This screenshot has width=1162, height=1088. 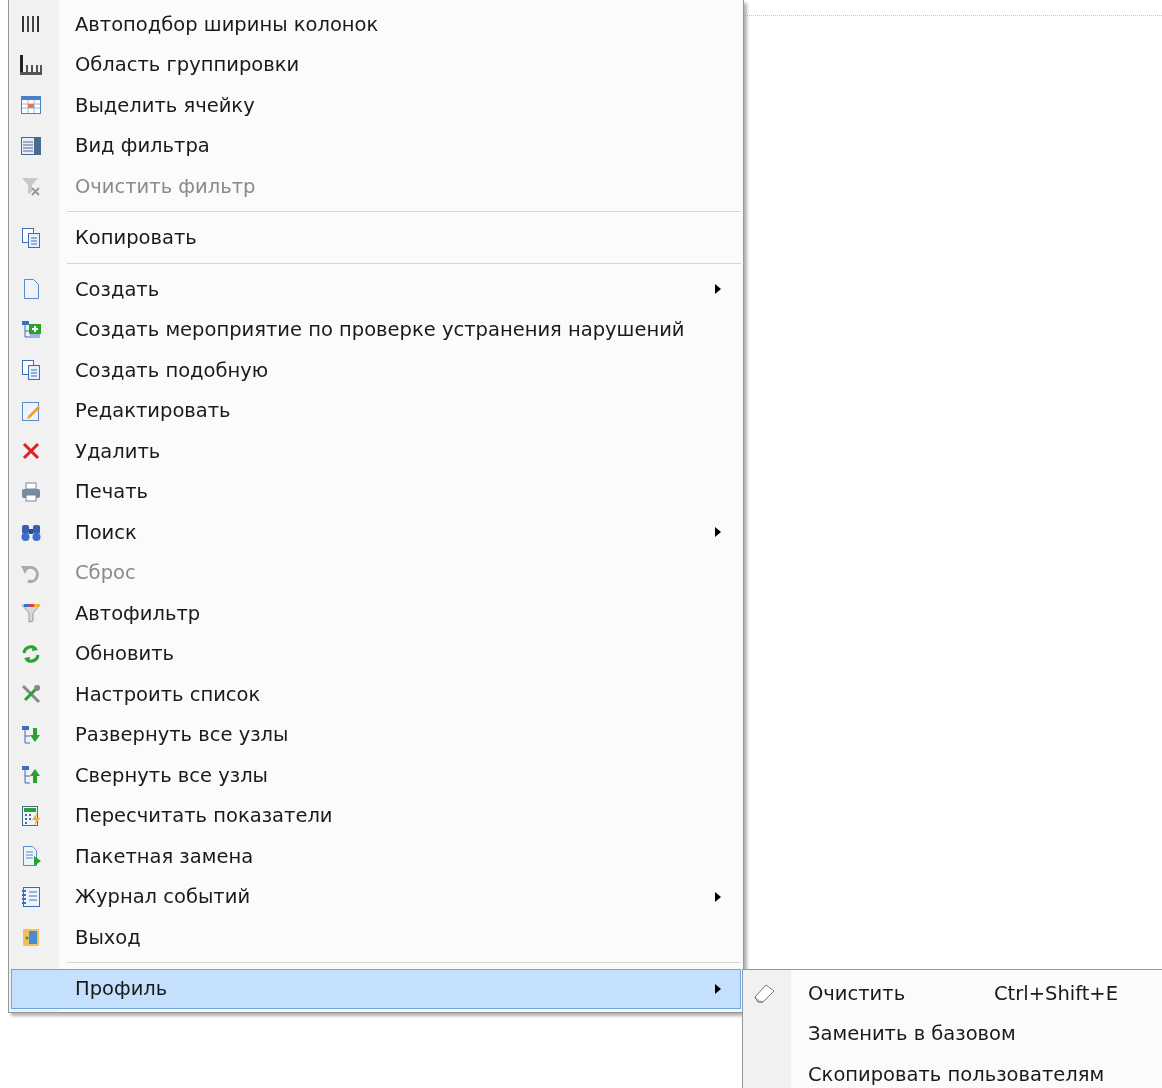 I want to click on menu-item: Пакетная замена, so click(x=376, y=856).